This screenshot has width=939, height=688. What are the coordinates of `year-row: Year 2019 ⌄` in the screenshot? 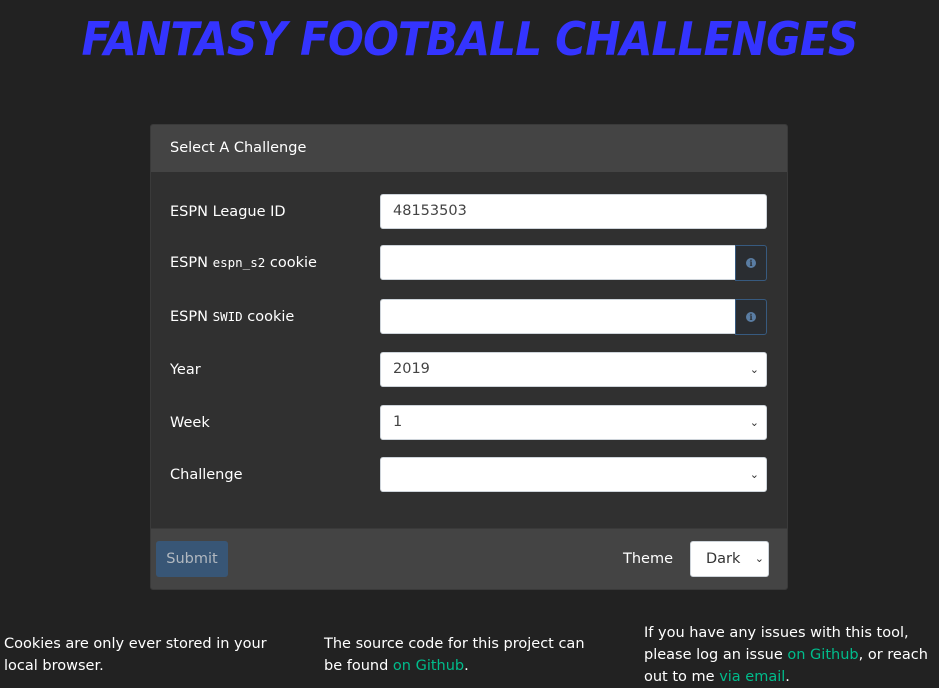 It's located at (468, 370).